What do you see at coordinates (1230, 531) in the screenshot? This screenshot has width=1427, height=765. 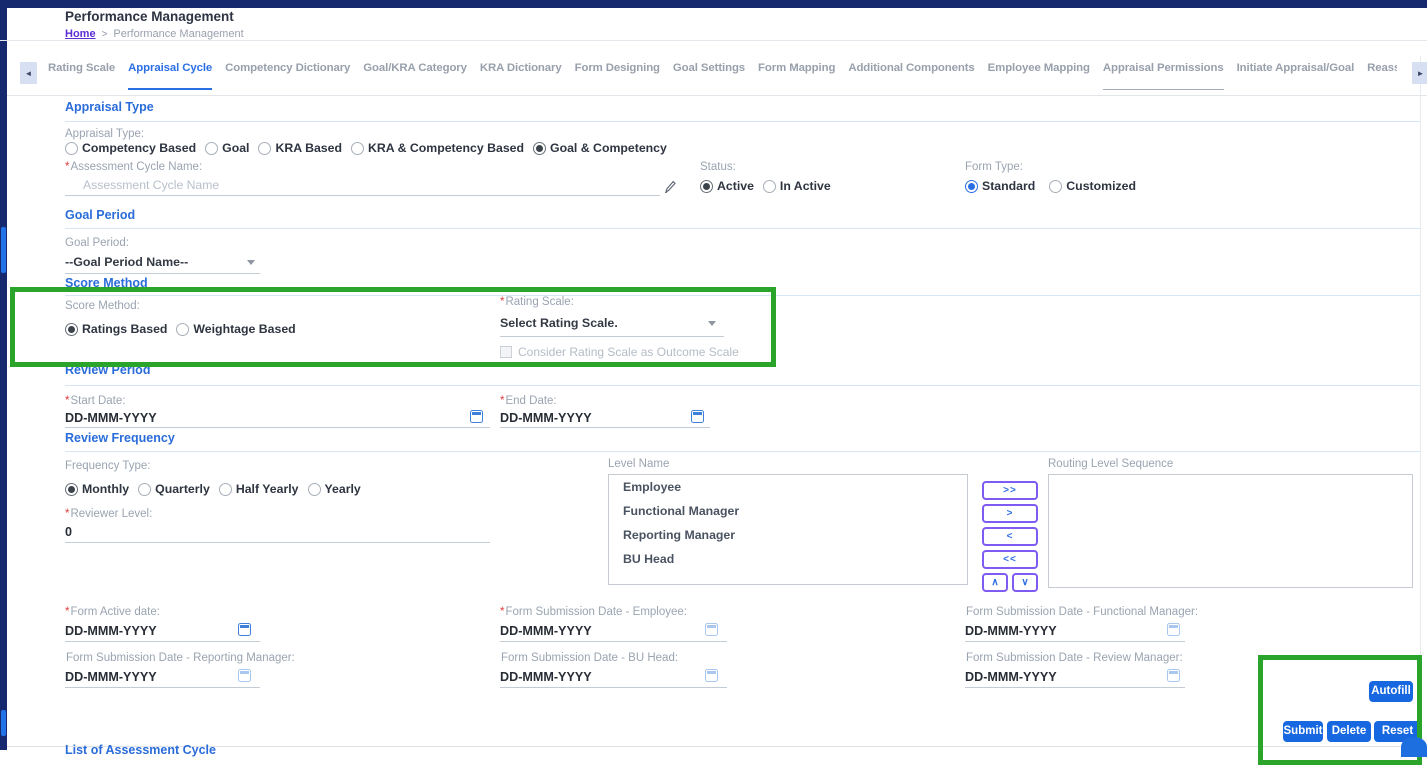 I see `routing-level-sequence-listbox` at bounding box center [1230, 531].